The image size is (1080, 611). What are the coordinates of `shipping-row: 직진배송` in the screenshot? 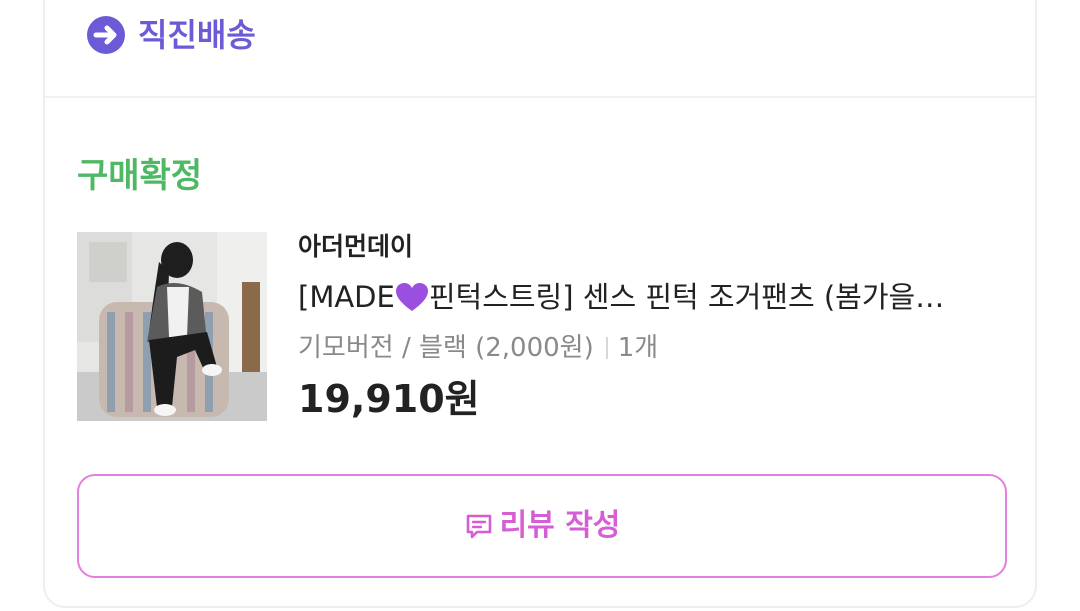 It's located at (540, 50).